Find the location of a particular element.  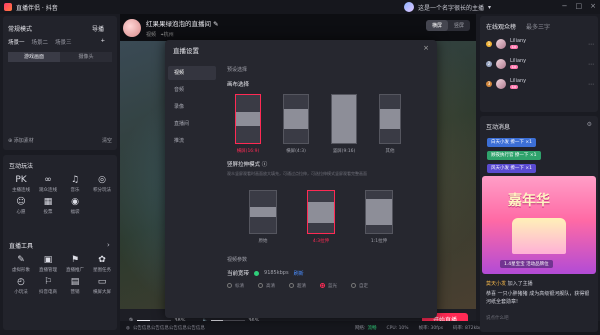

stretch-option: 1:1拉伸 is located at coordinates (379, 217).